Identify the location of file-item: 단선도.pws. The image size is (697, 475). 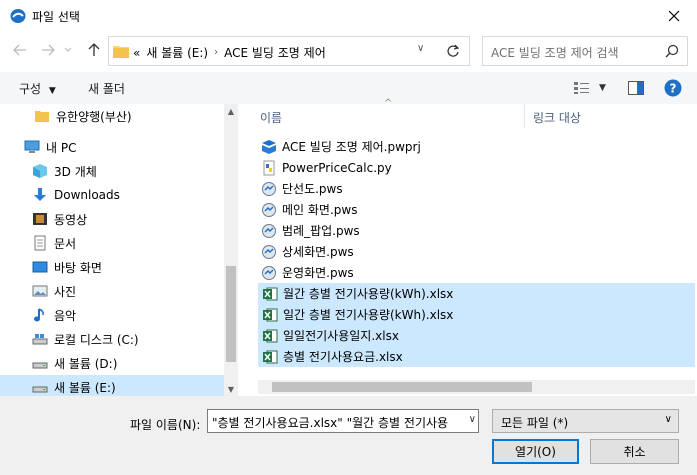
(476, 188).